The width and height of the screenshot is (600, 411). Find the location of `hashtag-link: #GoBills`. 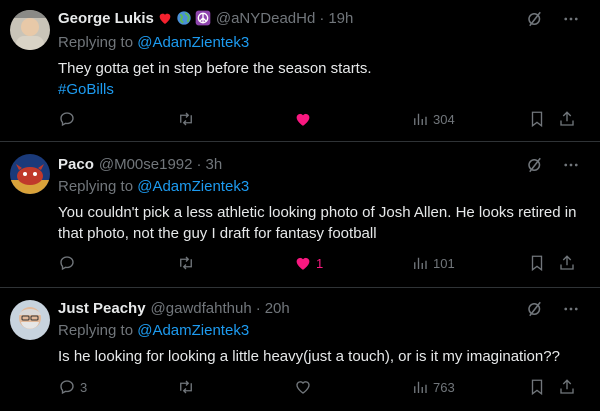

hashtag-link: #GoBills is located at coordinates (321, 89).